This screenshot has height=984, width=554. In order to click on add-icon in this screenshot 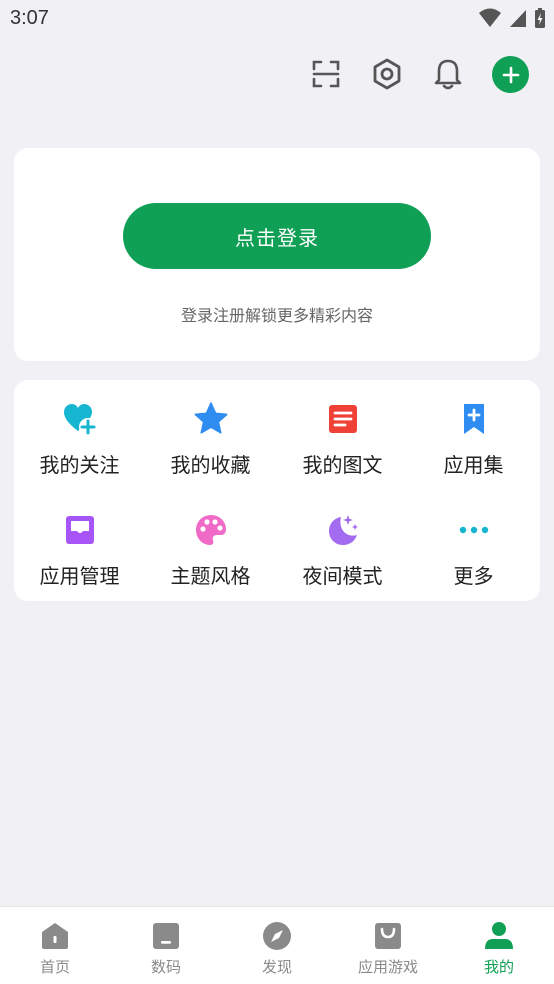, I will do `click(510, 74)`.